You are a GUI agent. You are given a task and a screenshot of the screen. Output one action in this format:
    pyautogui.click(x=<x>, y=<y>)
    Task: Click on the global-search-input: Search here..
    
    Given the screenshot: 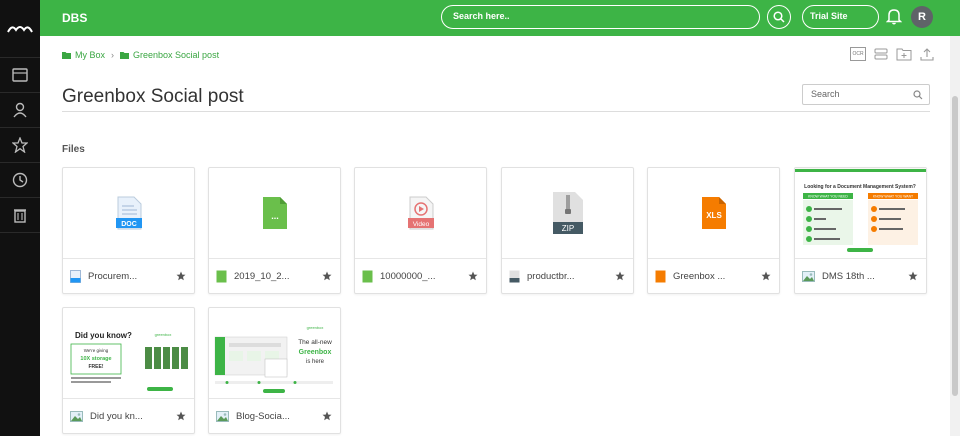 What is the action you would take?
    pyautogui.click(x=600, y=17)
    